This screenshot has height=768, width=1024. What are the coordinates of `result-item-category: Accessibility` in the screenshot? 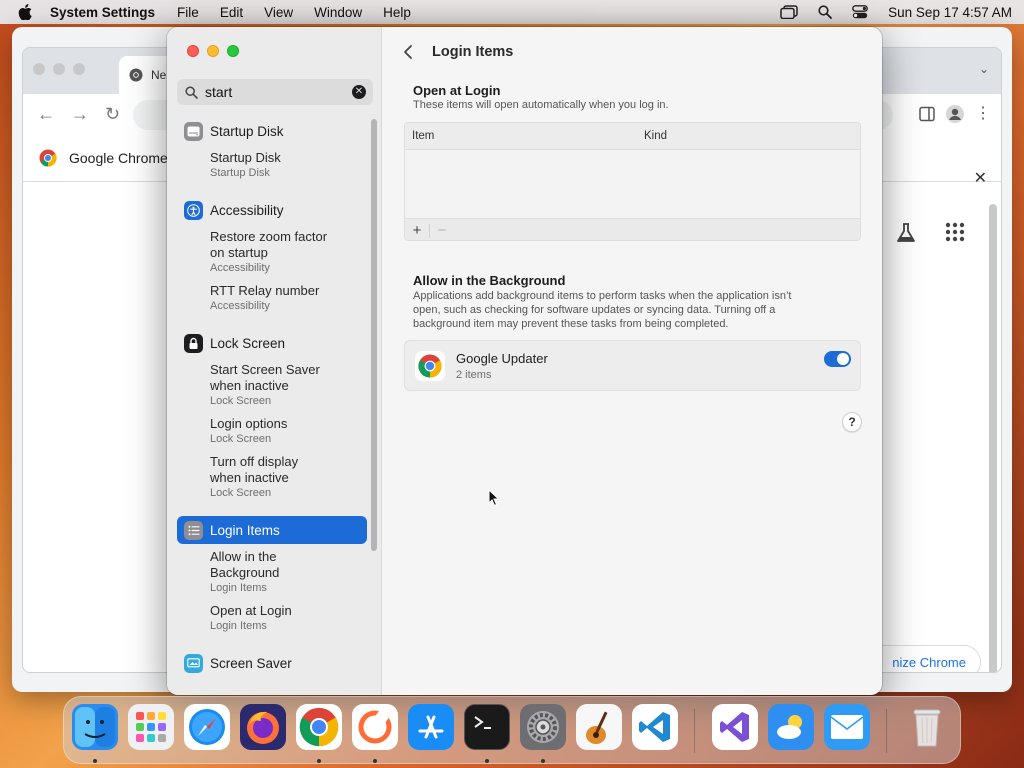 It's located at (240, 268).